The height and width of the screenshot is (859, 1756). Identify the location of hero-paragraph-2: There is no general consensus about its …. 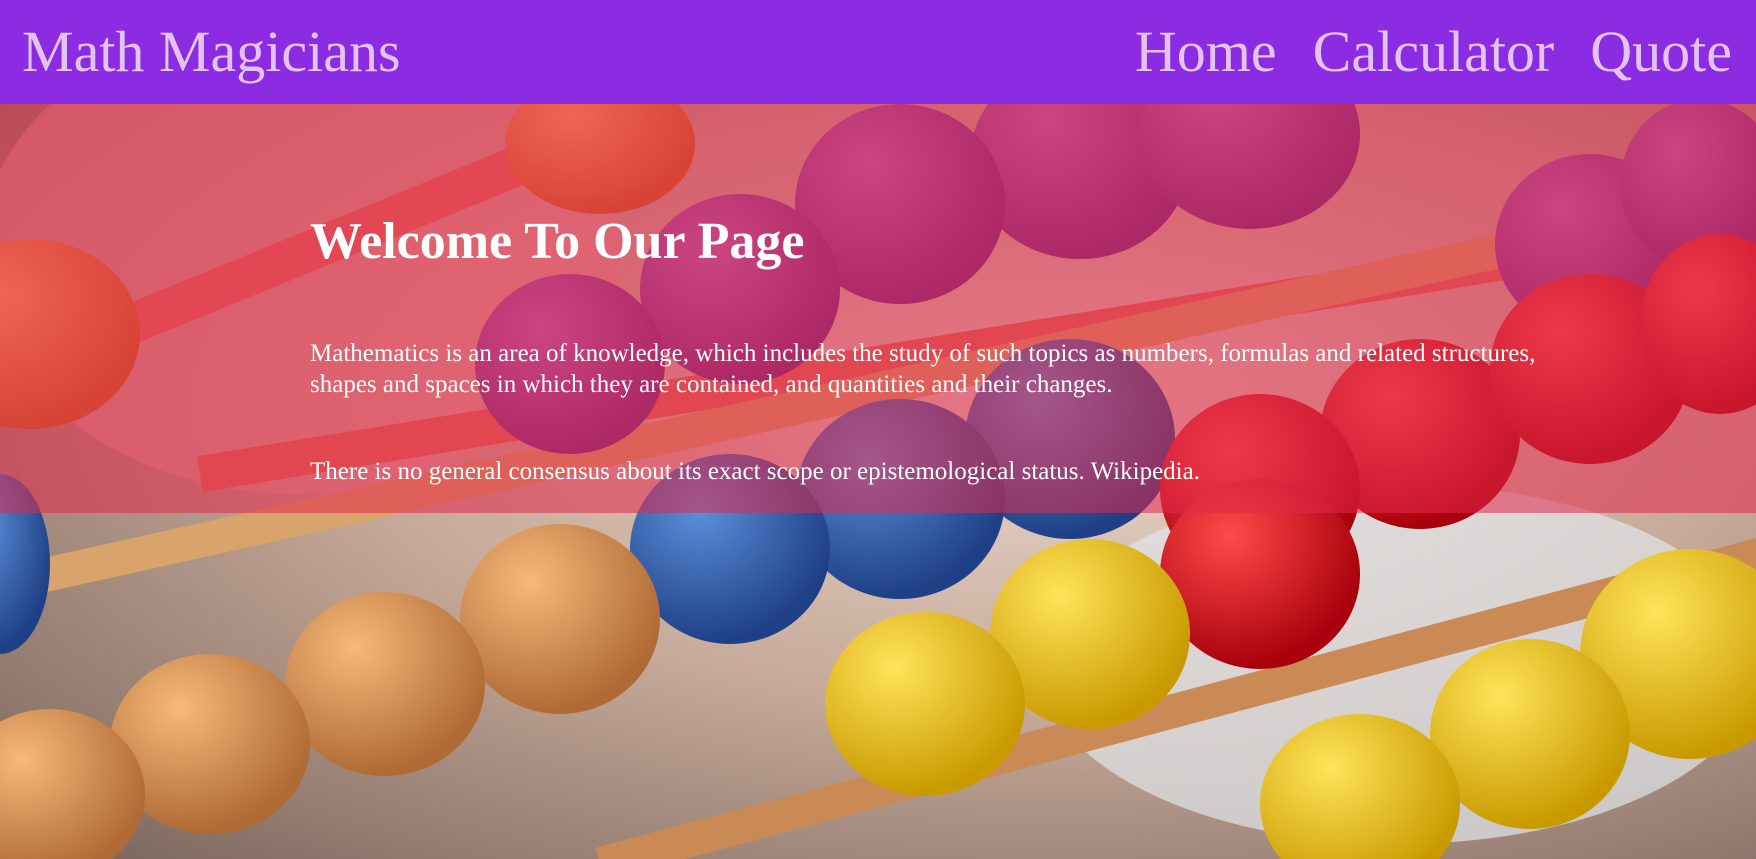
(755, 471).